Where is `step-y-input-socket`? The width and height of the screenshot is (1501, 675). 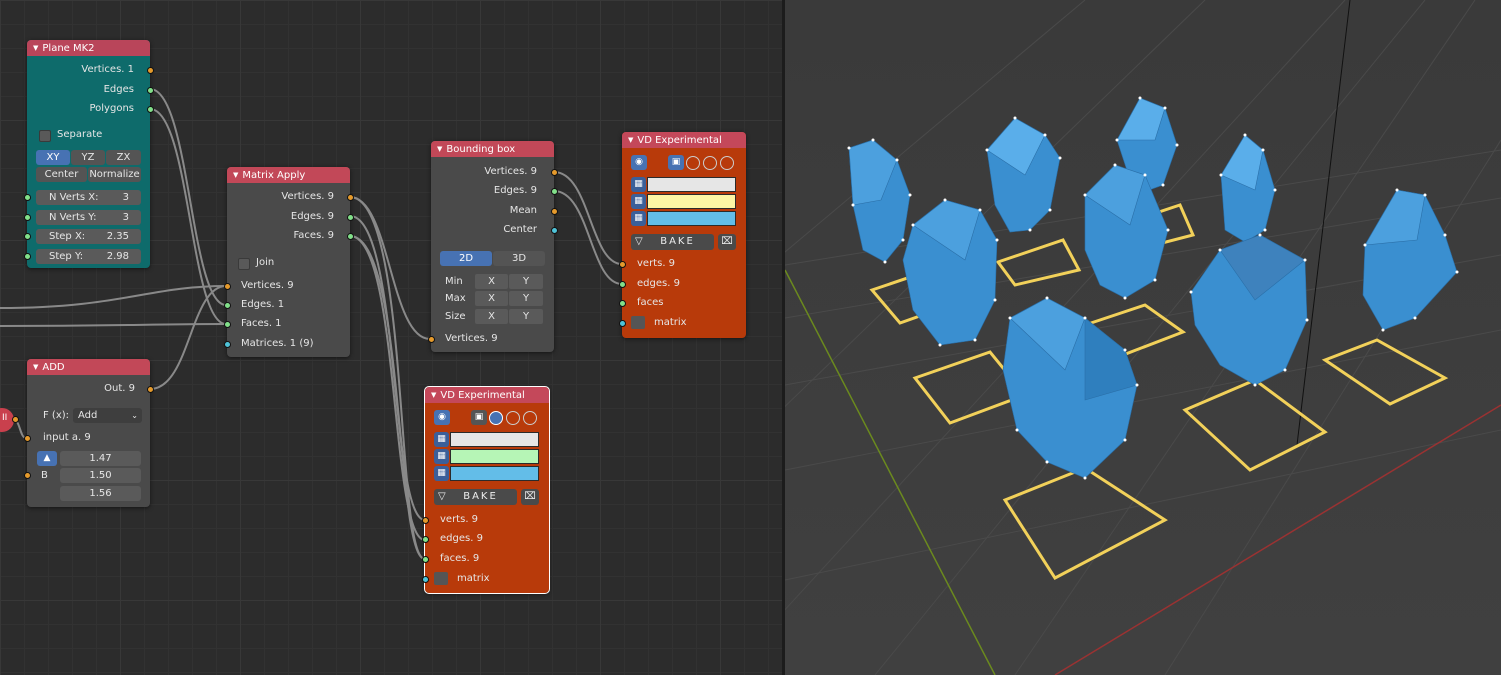
step-y-input-socket is located at coordinates (27, 256).